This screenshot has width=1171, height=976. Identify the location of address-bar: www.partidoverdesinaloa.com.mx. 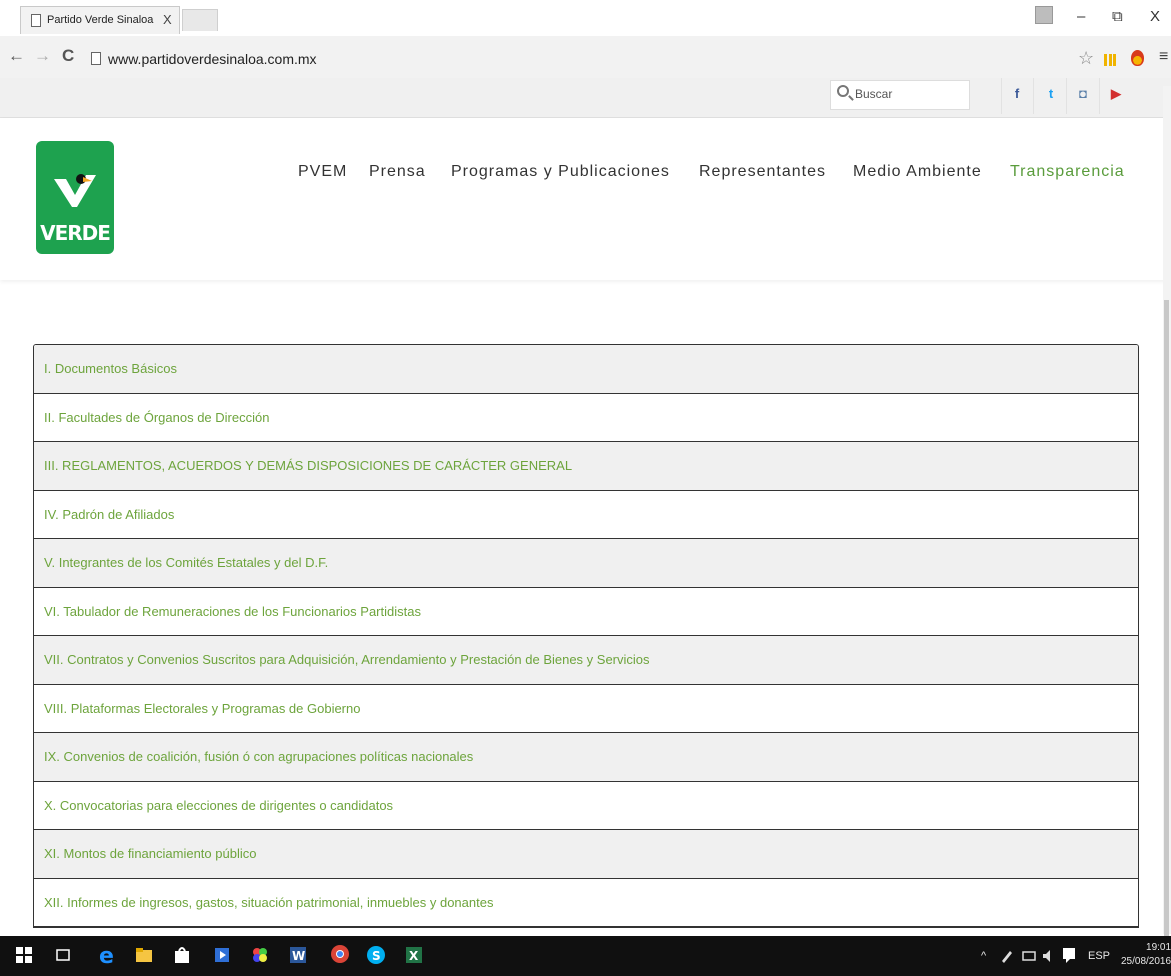
(588, 59).